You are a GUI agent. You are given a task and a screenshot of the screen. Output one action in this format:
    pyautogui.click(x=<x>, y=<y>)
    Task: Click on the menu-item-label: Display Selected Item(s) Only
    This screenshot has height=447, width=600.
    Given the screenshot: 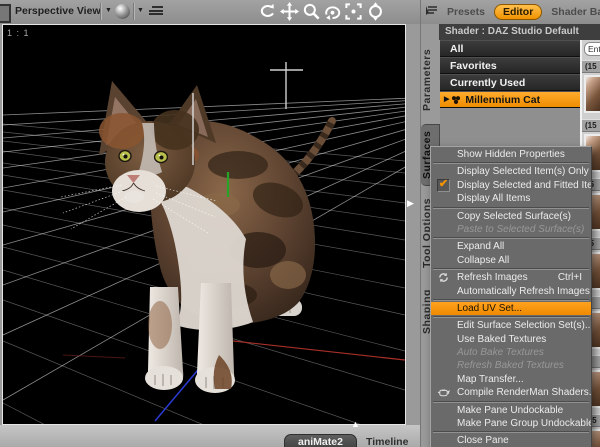 What is the action you would take?
    pyautogui.click(x=523, y=172)
    